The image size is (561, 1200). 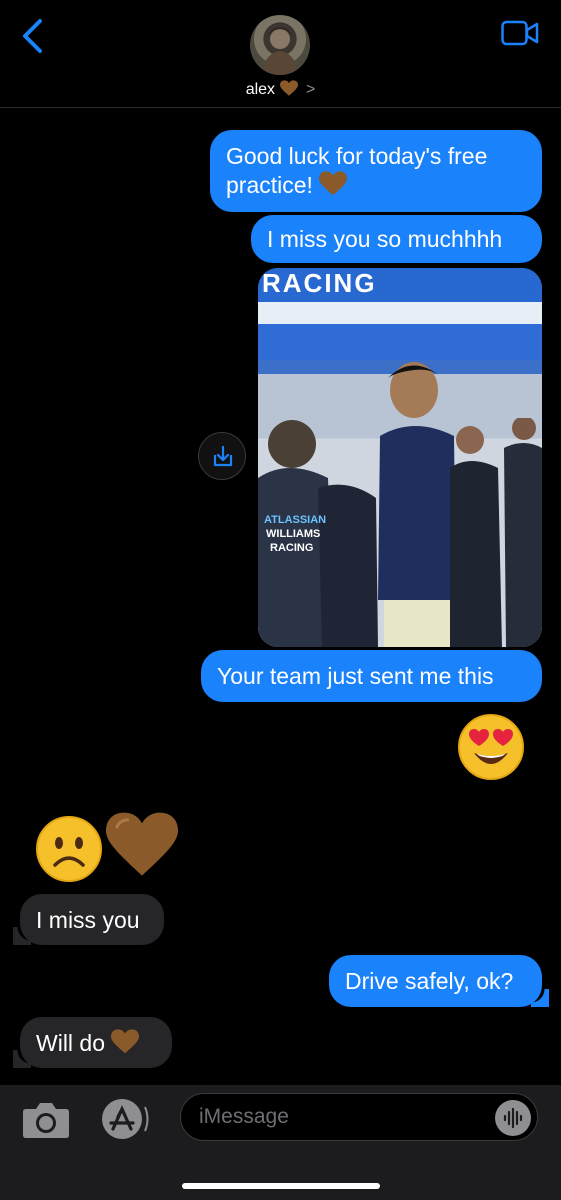 I want to click on svg-text: ATLASSIAN, so click(x=295, y=520).